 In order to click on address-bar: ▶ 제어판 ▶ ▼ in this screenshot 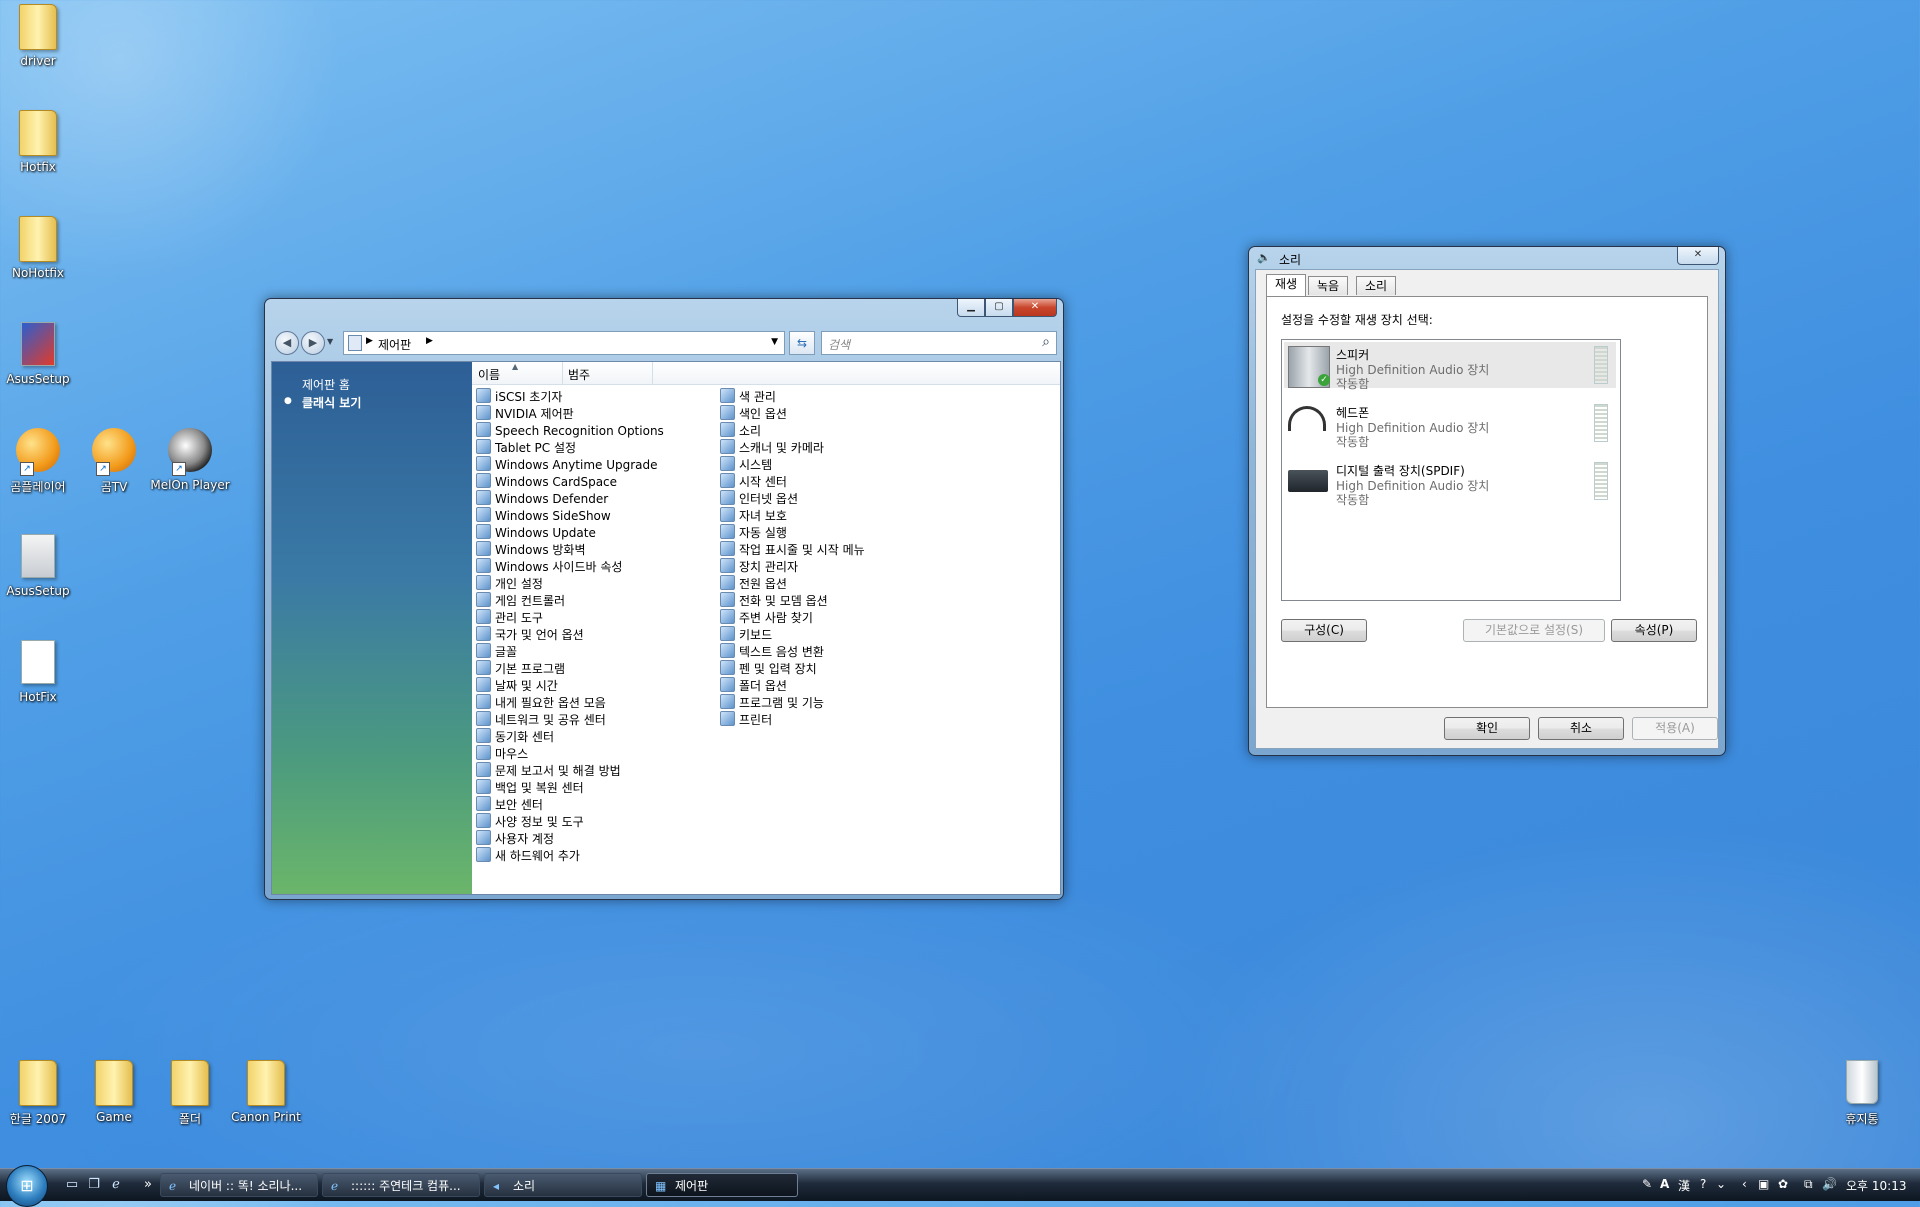, I will do `click(564, 343)`.